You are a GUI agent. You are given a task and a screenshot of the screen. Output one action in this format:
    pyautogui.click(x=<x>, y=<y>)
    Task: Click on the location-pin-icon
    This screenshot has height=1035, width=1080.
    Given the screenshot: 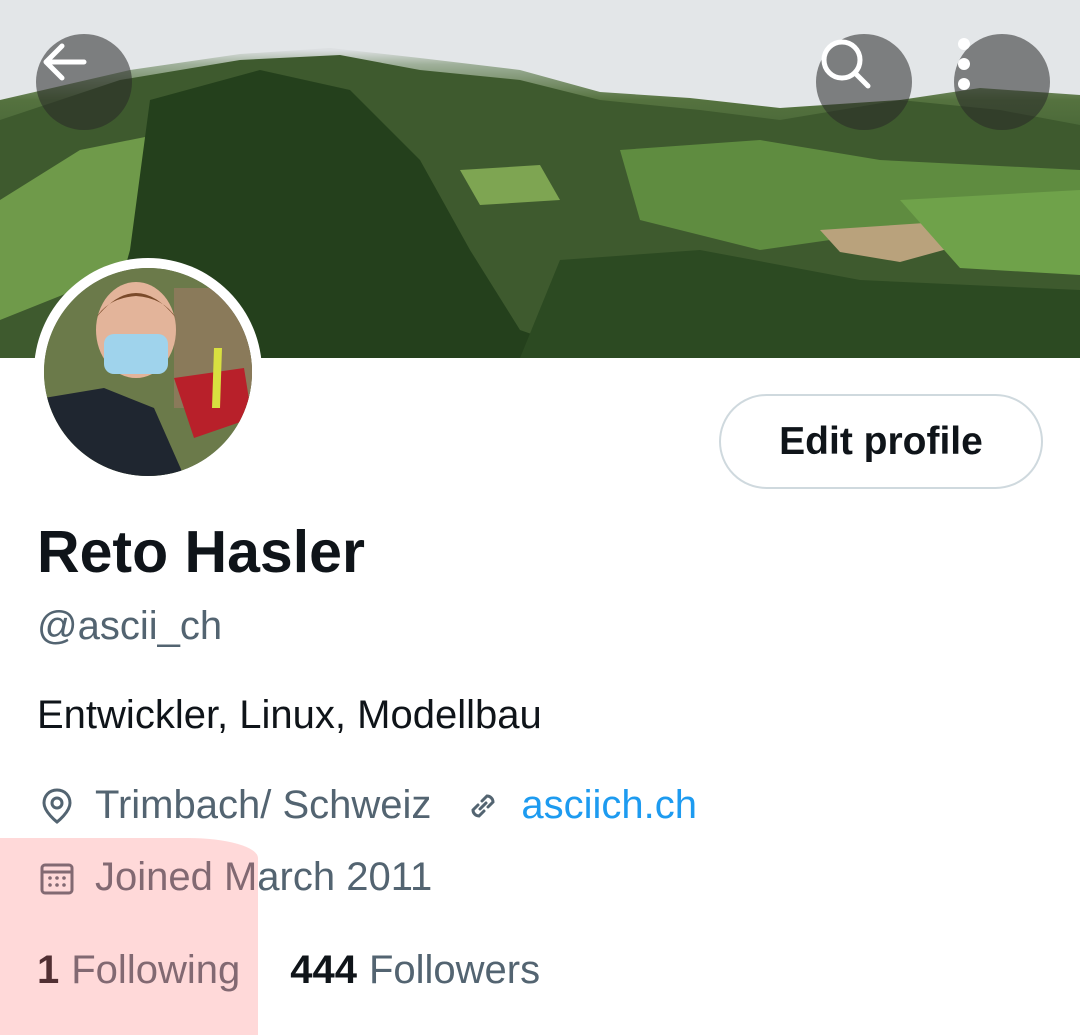 What is the action you would take?
    pyautogui.click(x=57, y=806)
    